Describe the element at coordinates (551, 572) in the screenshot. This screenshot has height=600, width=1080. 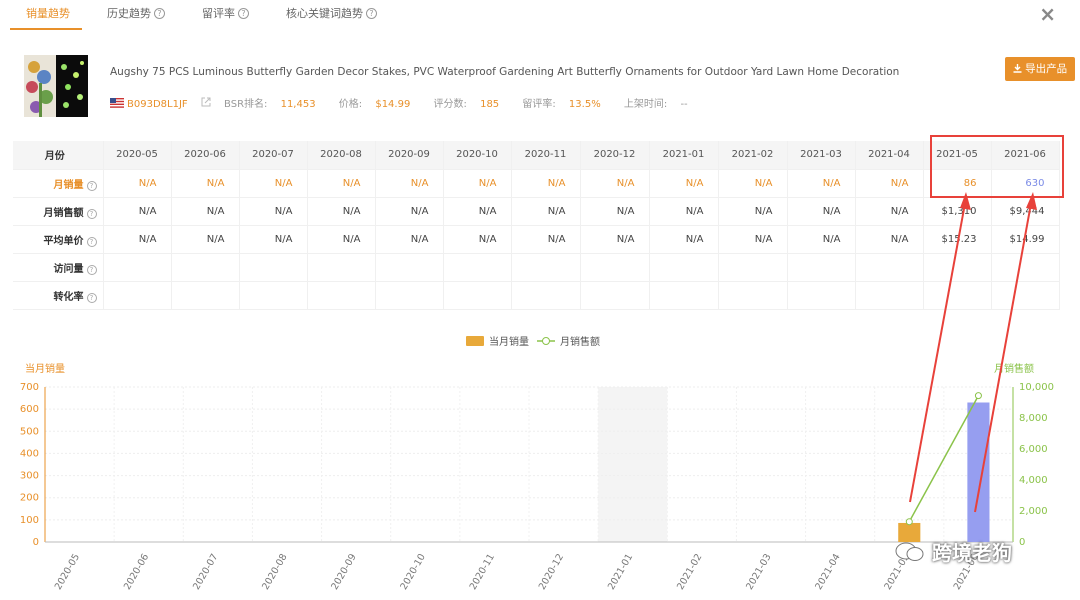
I see `x-tick-label: 2020-12` at that location.